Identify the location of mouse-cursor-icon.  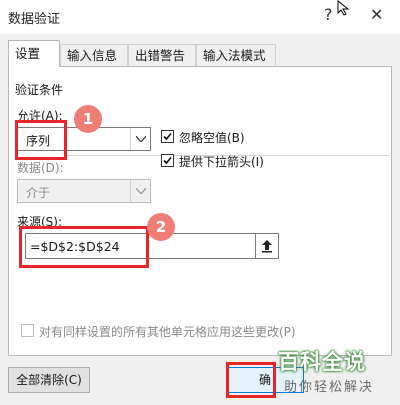
(343, 8).